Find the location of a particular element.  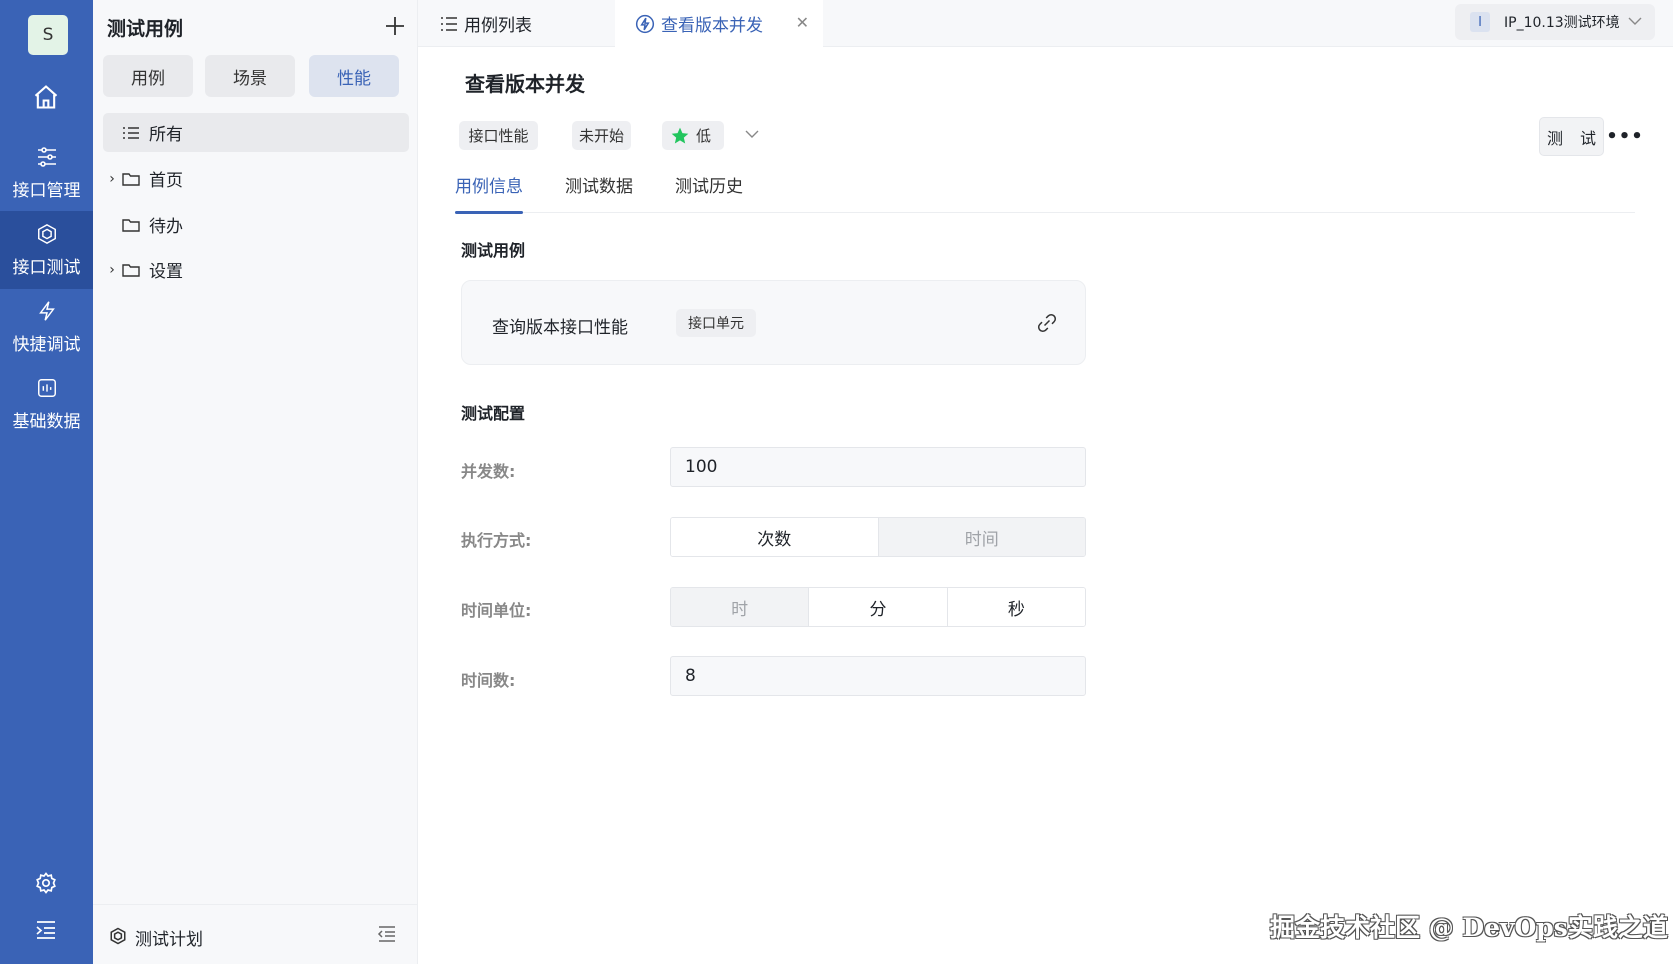

rail-item-api-testing: 接口测试 is located at coordinates (46, 250).